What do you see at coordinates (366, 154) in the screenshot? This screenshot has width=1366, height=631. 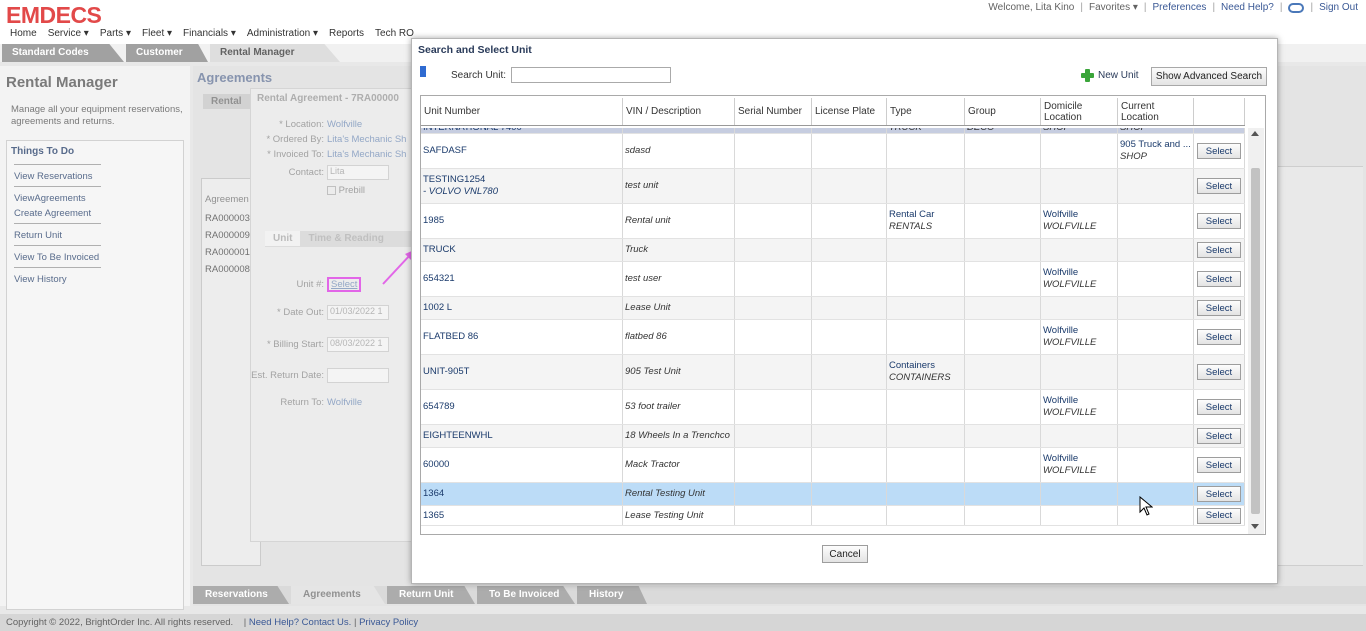 I see `invoiced-to-value: Lita's Mechanic Sh` at bounding box center [366, 154].